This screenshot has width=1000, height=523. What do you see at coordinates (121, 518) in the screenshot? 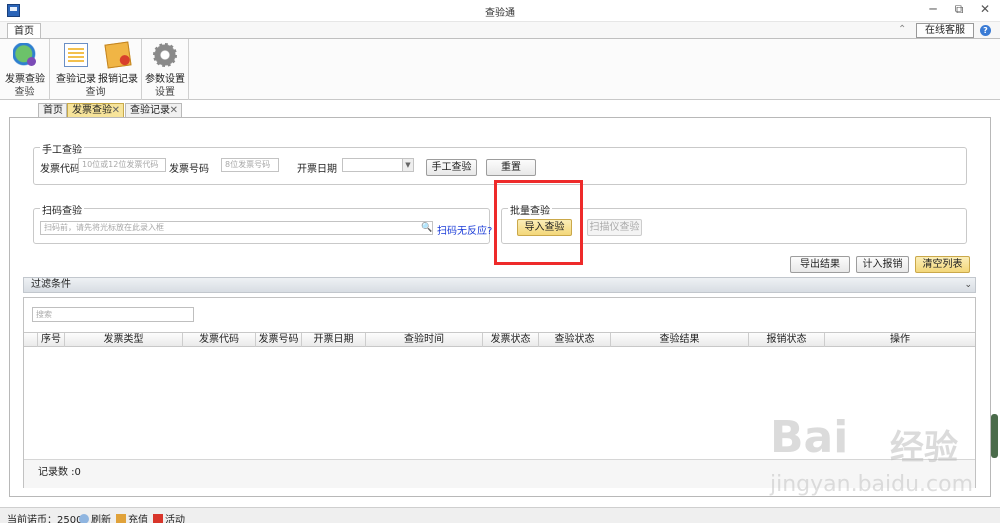
I see `recharge-icon` at bounding box center [121, 518].